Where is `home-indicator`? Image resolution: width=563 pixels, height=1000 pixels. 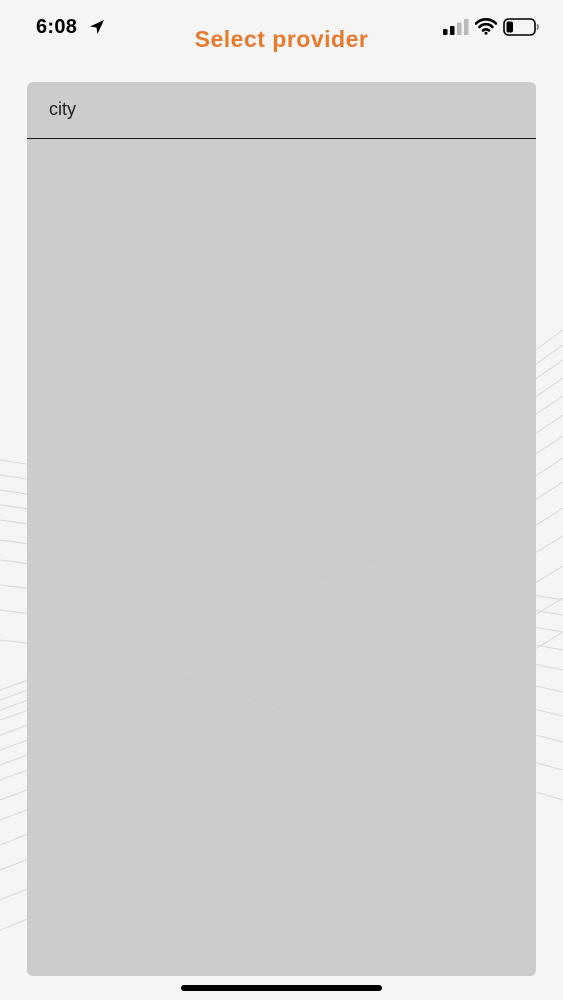 home-indicator is located at coordinates (281, 988).